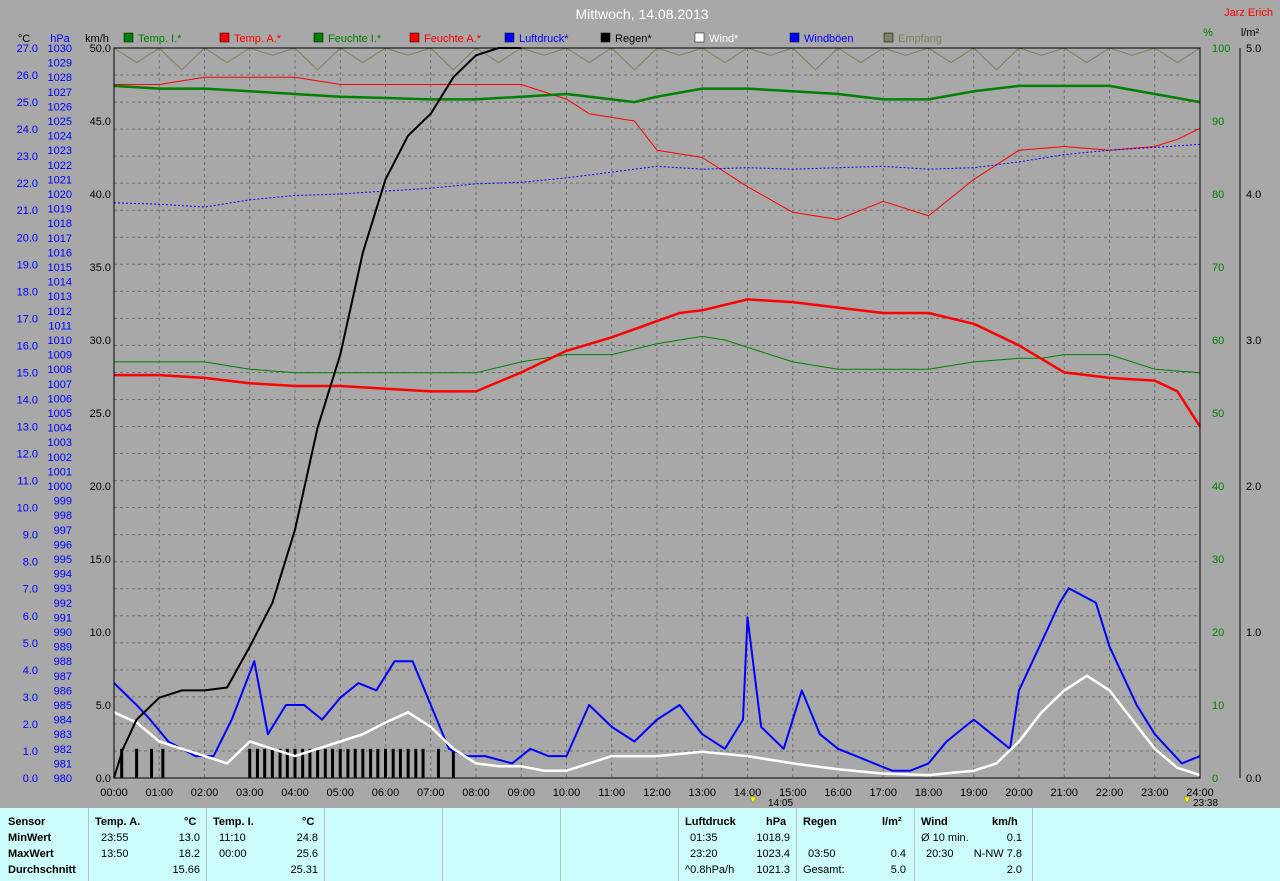 The width and height of the screenshot is (1280, 881). What do you see at coordinates (657, 793) in the screenshot?
I see `x-tick-label: 12:00` at bounding box center [657, 793].